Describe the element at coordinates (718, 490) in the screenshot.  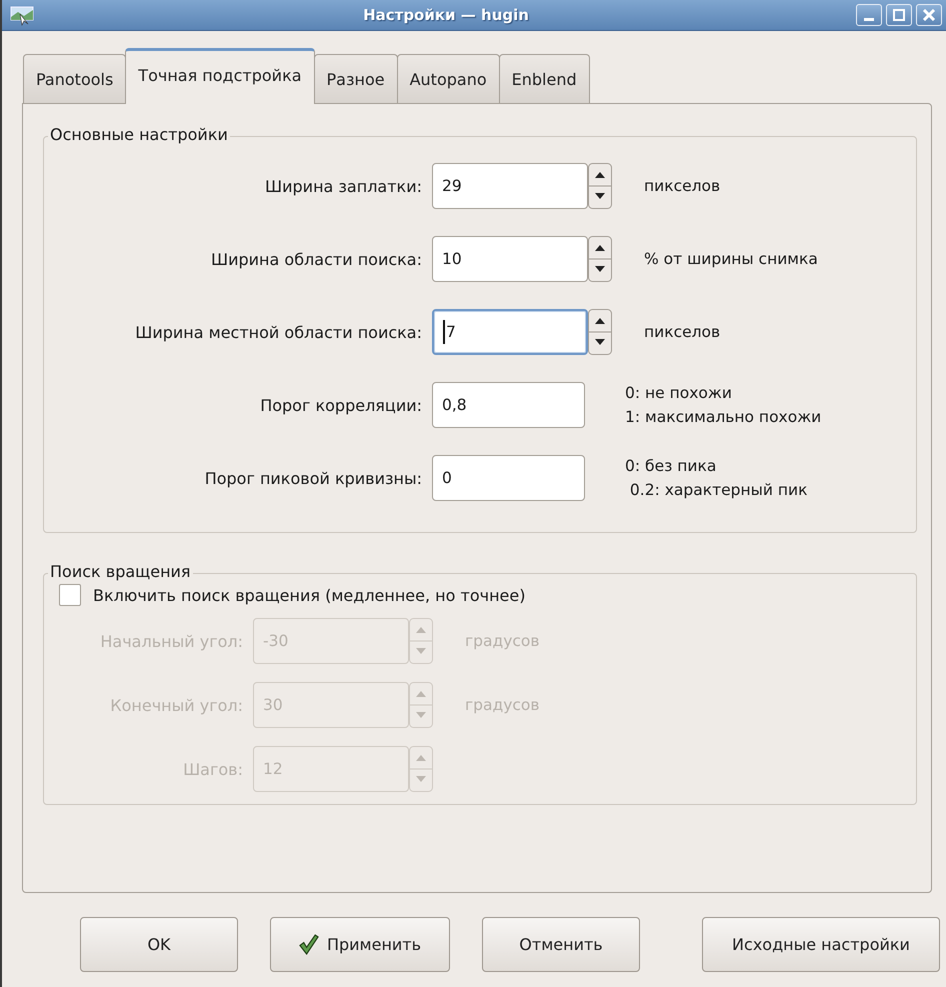
I see `hint-text: 0.2: характерный пик` at that location.